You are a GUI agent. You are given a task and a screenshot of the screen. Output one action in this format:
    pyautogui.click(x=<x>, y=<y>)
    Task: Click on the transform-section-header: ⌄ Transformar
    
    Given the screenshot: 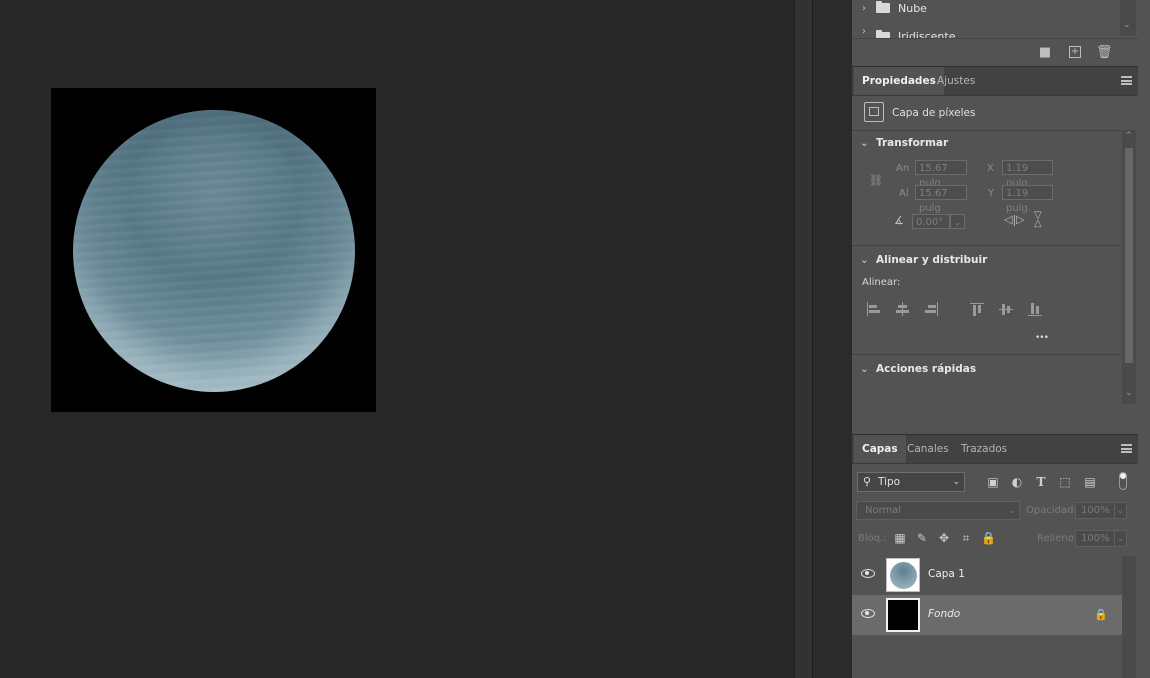 What is the action you would take?
    pyautogui.click(x=987, y=143)
    